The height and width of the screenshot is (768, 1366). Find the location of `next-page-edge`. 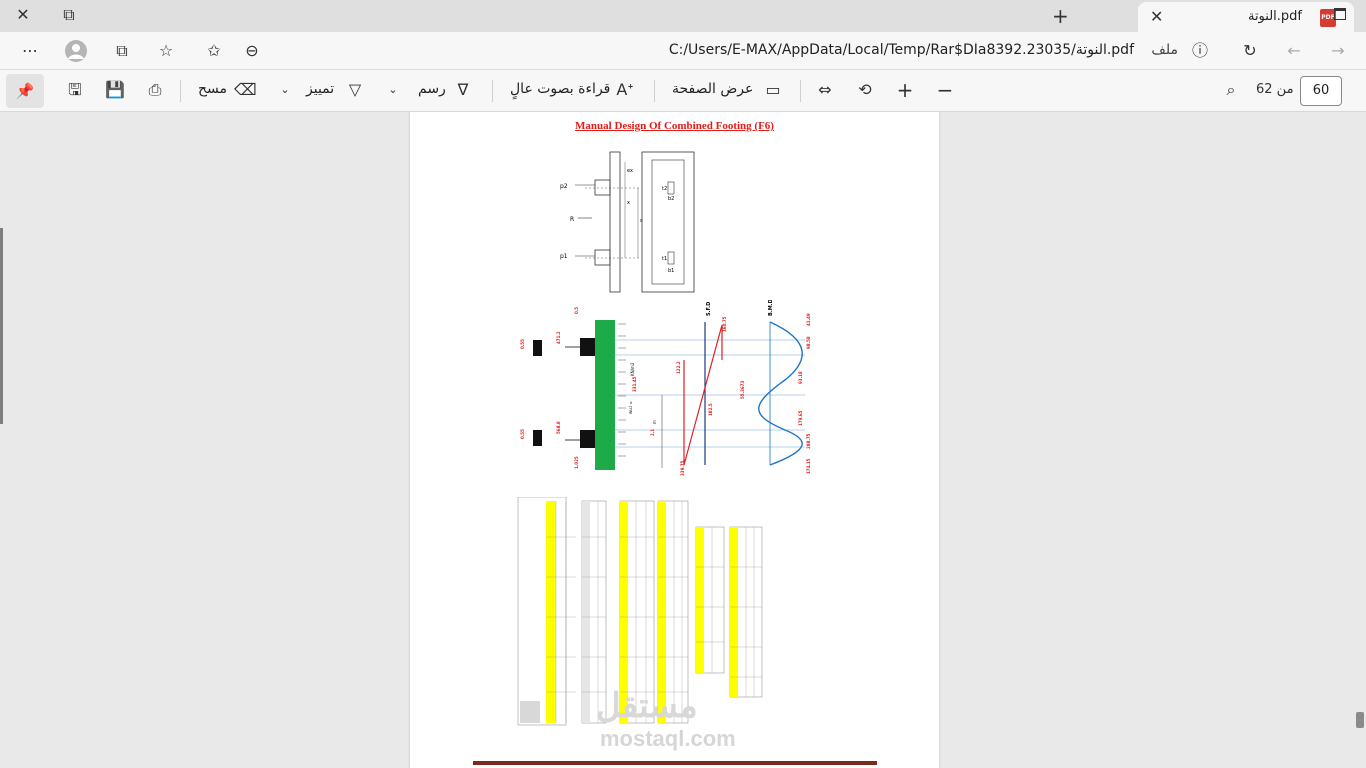

next-page-edge is located at coordinates (675, 763).